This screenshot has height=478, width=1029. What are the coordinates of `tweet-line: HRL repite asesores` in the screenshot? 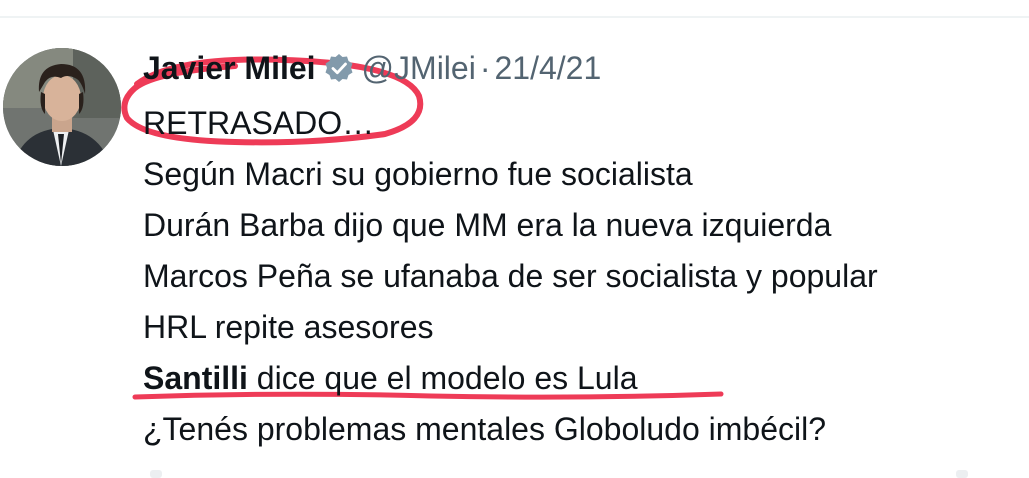 It's located at (288, 327).